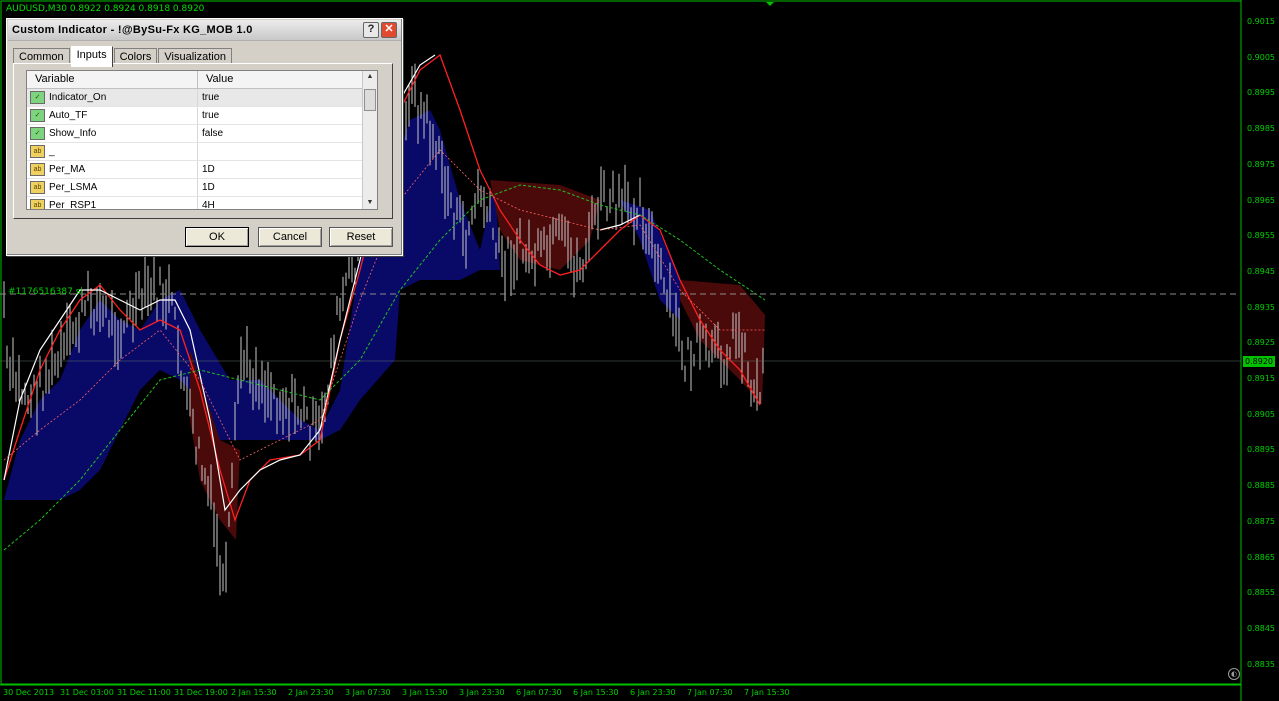  I want to click on input-row: ✓ Show_Info false, so click(202, 134).